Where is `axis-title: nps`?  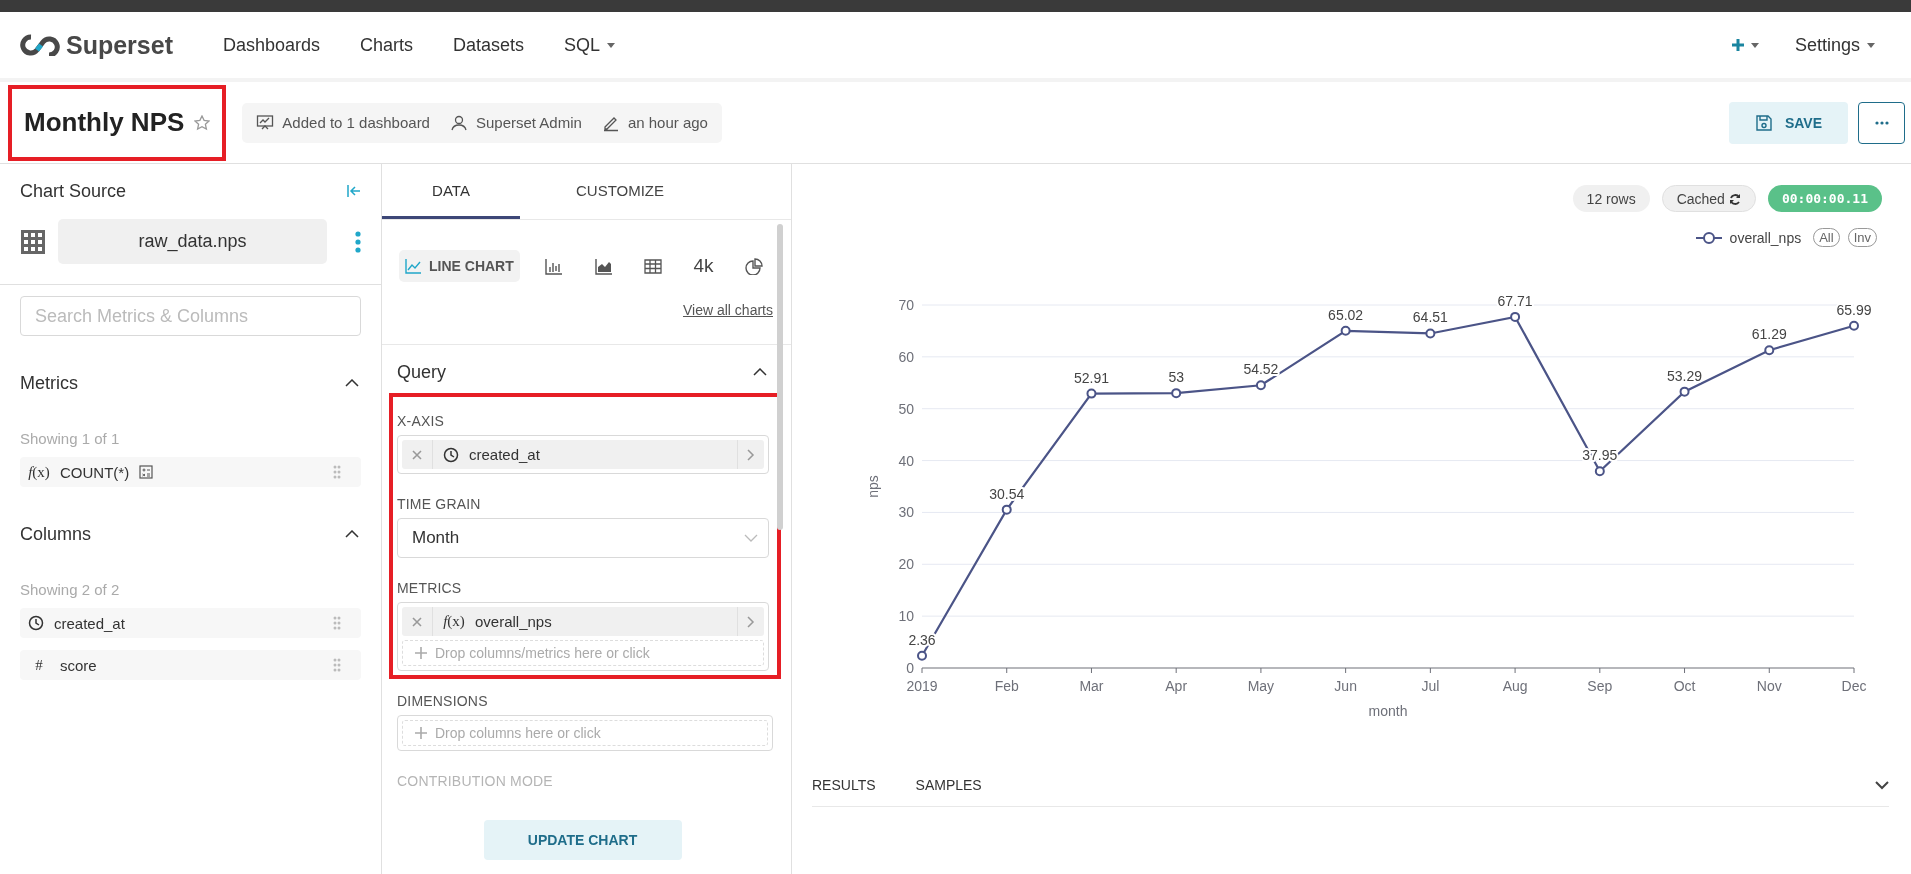 axis-title: nps is located at coordinates (873, 486).